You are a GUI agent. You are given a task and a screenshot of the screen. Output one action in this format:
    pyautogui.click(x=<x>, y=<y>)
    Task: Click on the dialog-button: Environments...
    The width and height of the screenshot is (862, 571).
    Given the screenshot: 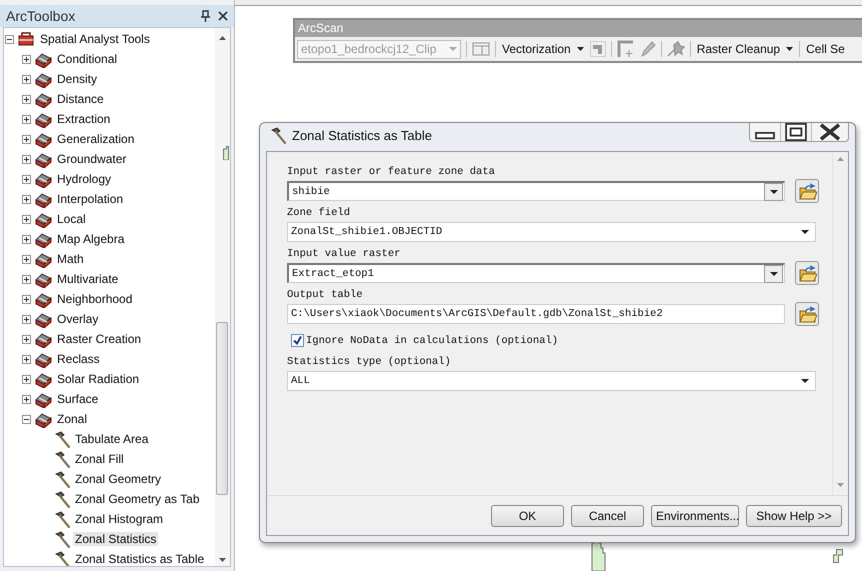 What is the action you would take?
    pyautogui.click(x=695, y=516)
    